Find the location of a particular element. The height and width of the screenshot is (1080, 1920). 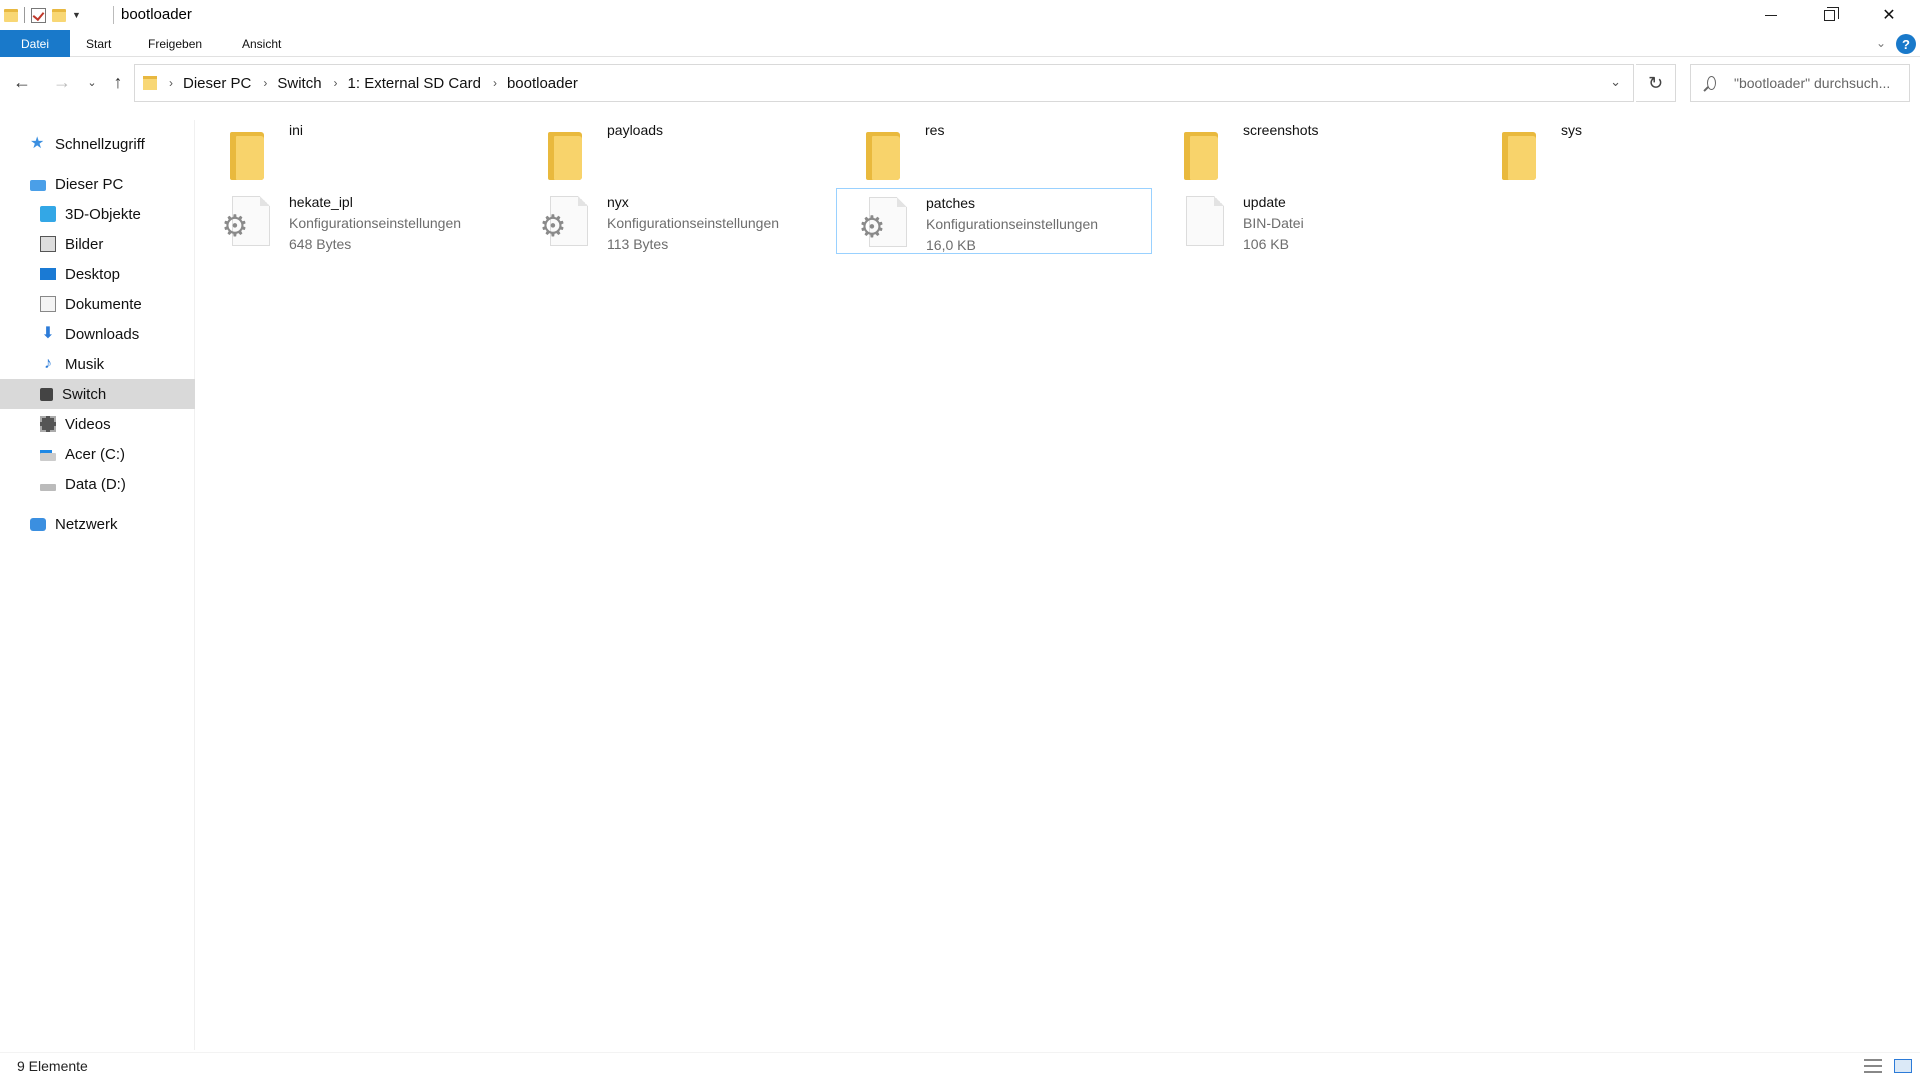

expand-ribbon-chevron-icon: ⌄ is located at coordinates (1881, 43).